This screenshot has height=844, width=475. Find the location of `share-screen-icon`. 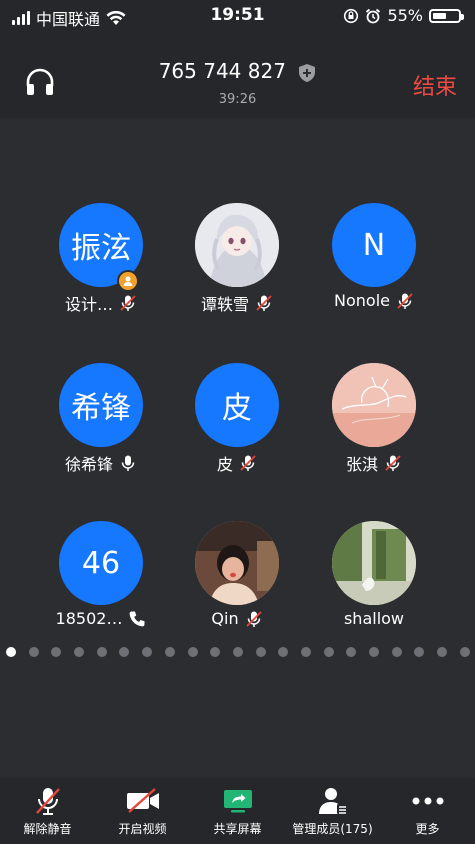

share-screen-icon is located at coordinates (237, 801).